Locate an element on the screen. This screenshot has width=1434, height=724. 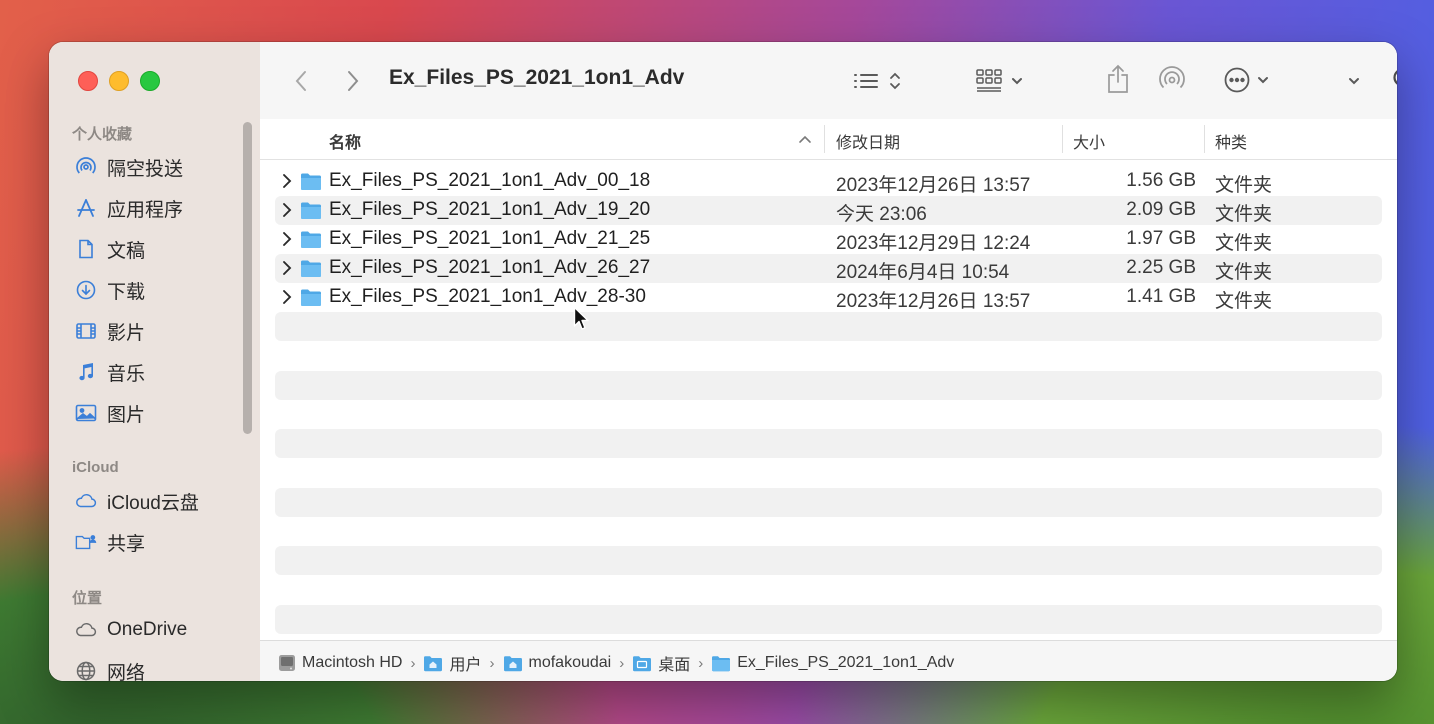
search-button is located at coordinates (1393, 80).